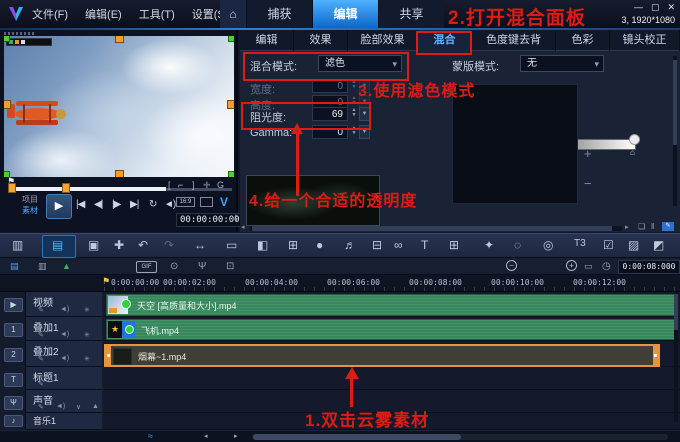  Describe the element at coordinates (13, 355) in the screenshot. I see `overlay2-track-icon: 2` at that location.